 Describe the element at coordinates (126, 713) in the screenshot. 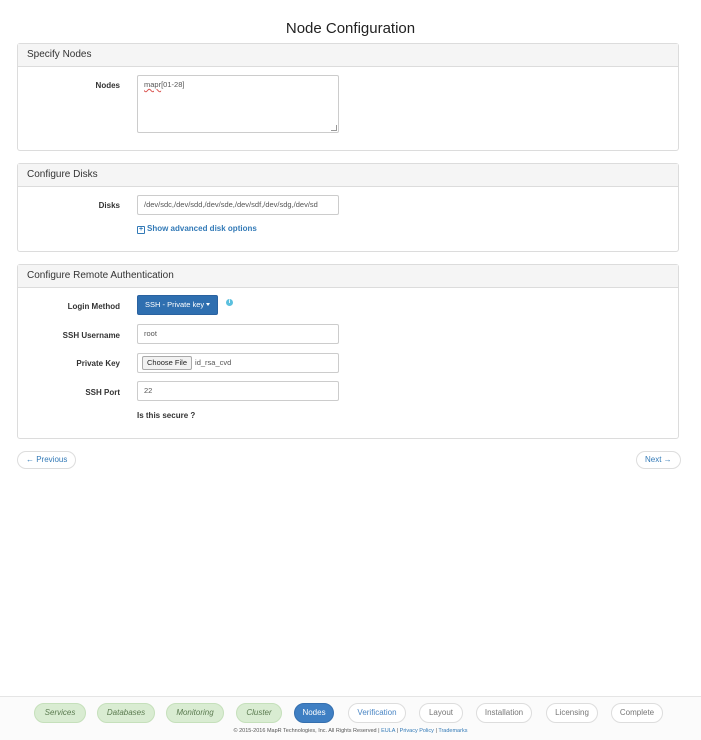

I see `step-databases: Databases` at that location.